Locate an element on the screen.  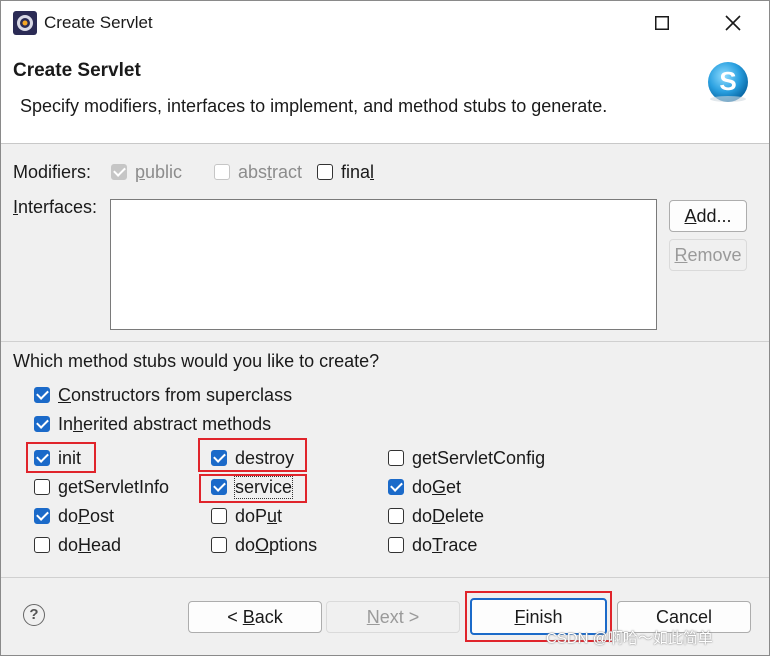
dohead-checkbox is located at coordinates (42, 545).